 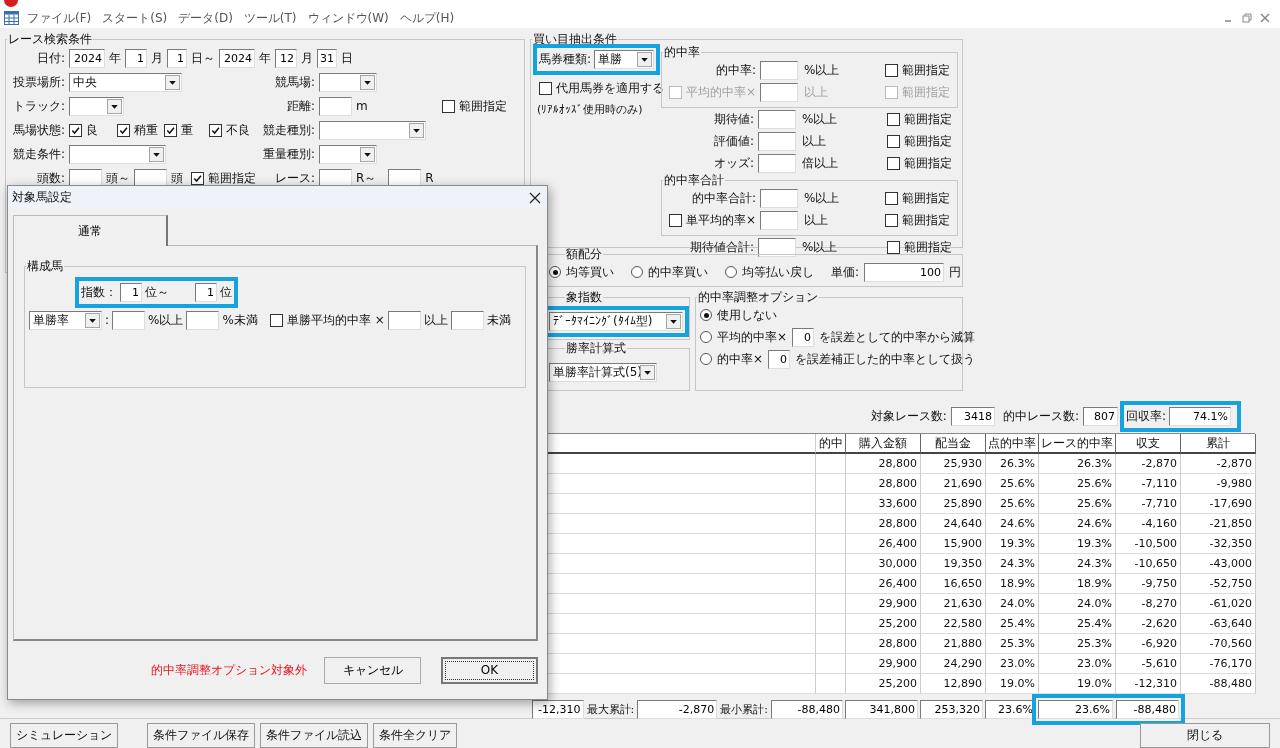 What do you see at coordinates (335, 320) in the screenshot?
I see `checkbox-label: 単勝平均的中率 ×` at bounding box center [335, 320].